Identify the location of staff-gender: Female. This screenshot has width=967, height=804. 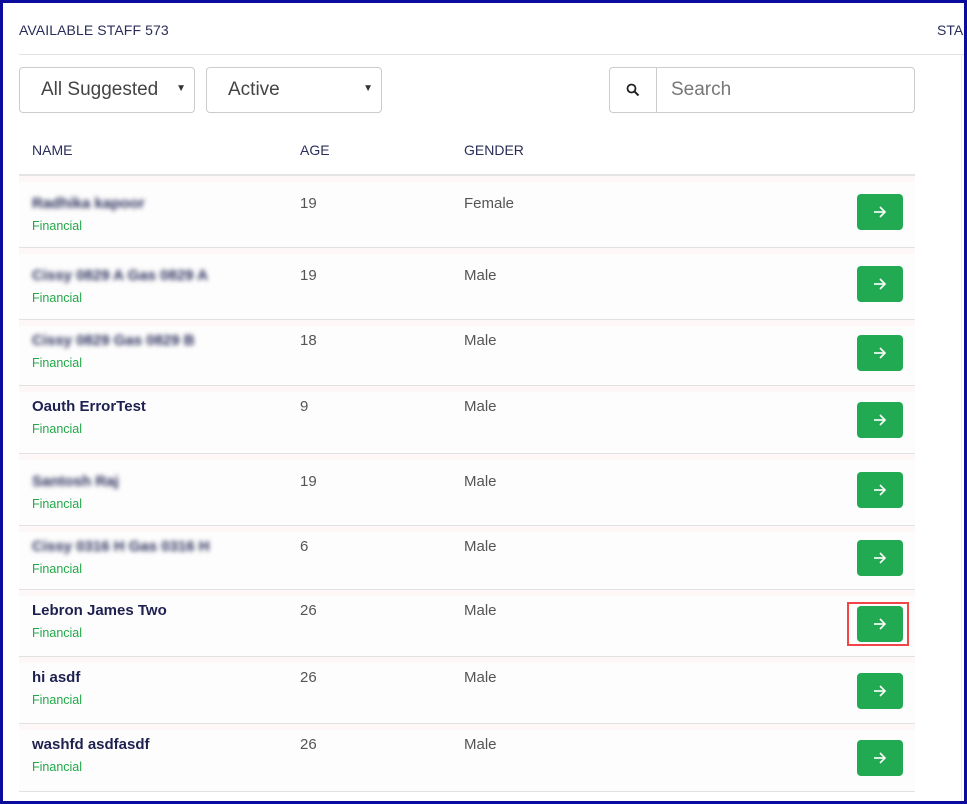
(489, 203).